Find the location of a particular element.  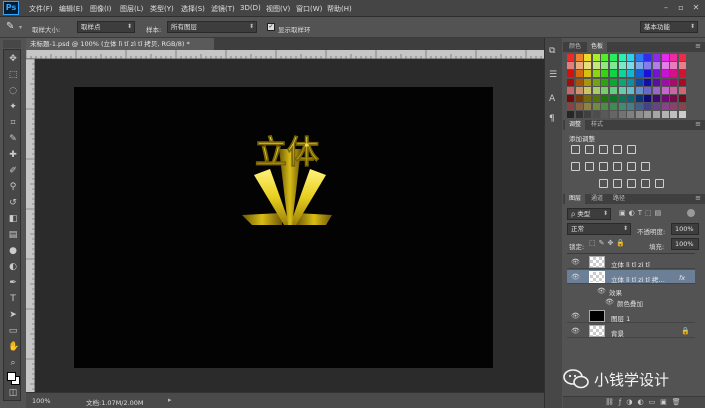

eyedropper-tool-icon: ✎ is located at coordinates (13, 139).